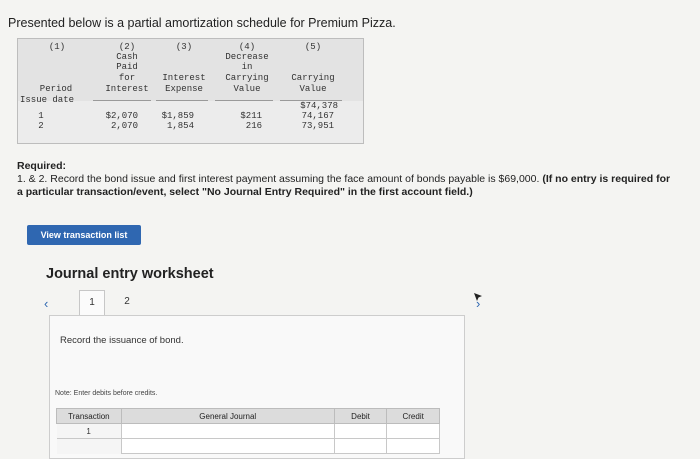 The height and width of the screenshot is (459, 700). What do you see at coordinates (184, 47) in the screenshot?
I see `col-number-3: (3)` at bounding box center [184, 47].